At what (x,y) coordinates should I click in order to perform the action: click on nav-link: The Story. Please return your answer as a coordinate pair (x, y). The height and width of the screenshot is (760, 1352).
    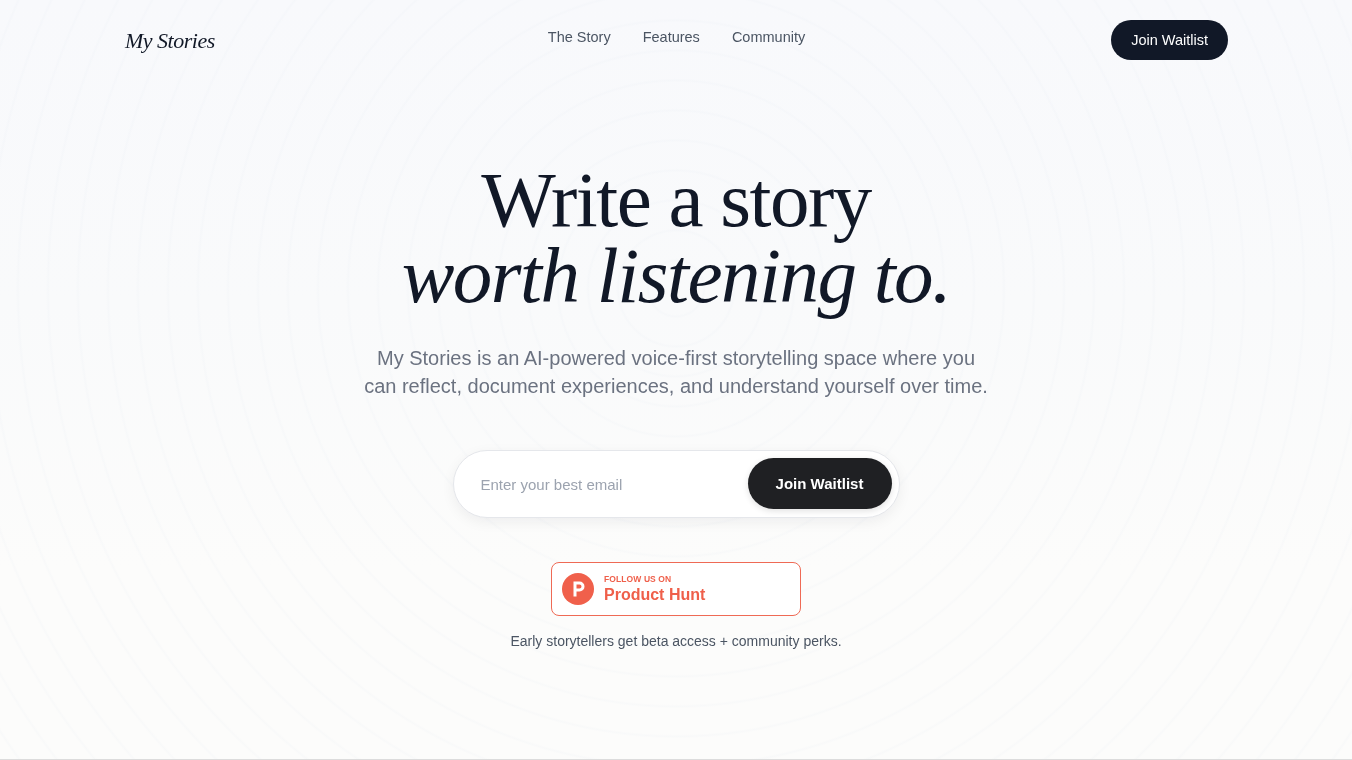
    Looking at the image, I should click on (579, 37).